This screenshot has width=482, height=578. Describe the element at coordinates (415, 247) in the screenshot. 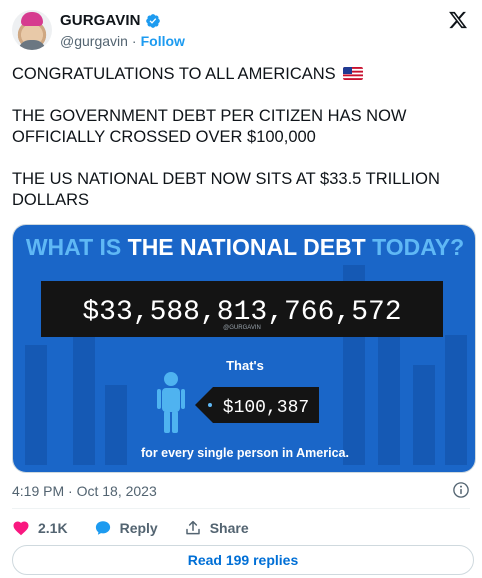

I see `headline-part-3: TODAY?` at that location.